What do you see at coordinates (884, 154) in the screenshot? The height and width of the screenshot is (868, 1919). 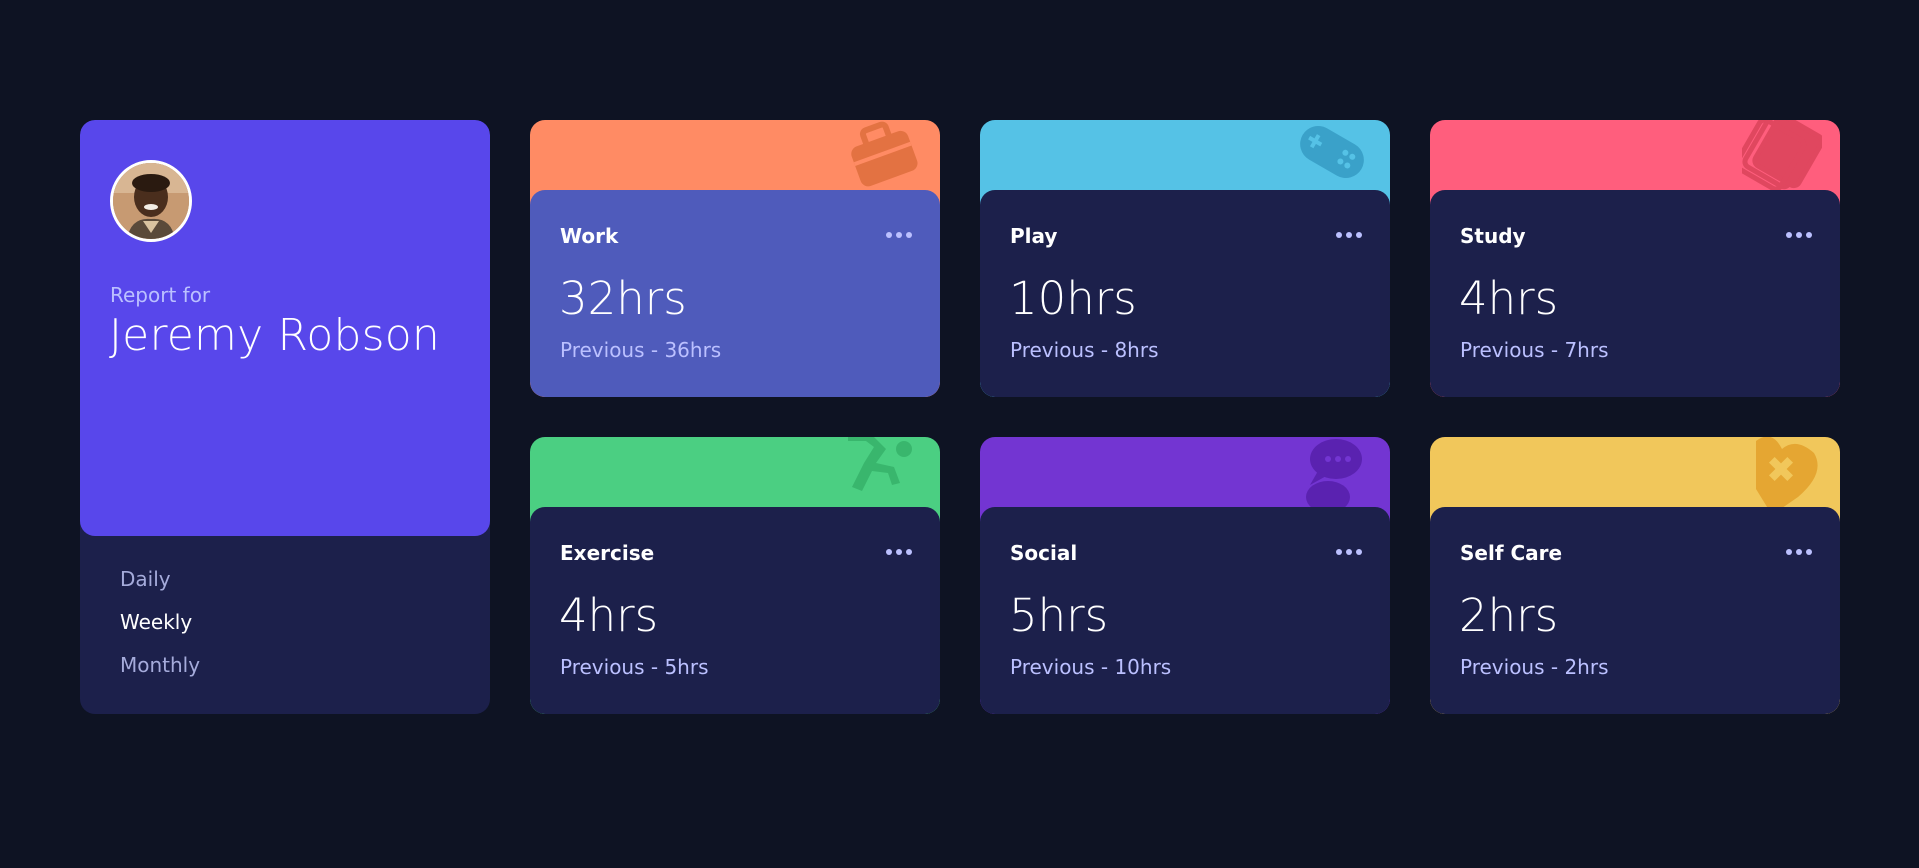 I see `briefcase-icon` at bounding box center [884, 154].